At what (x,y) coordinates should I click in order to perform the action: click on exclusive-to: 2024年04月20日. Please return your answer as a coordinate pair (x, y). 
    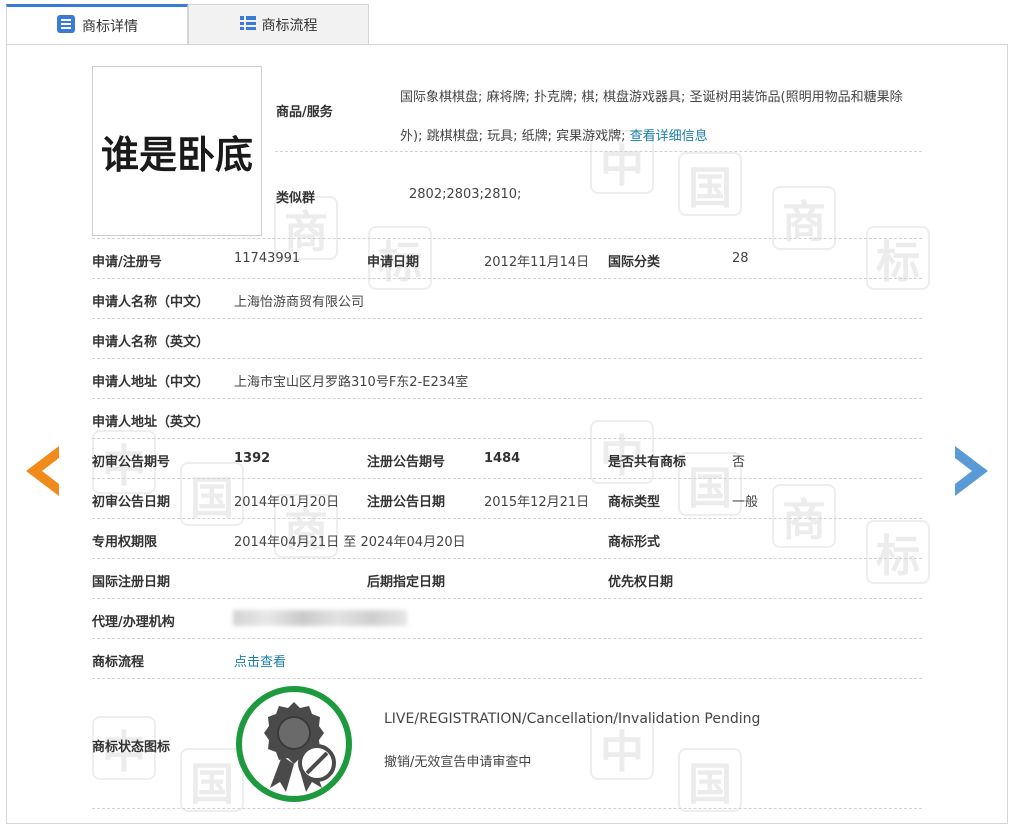
    Looking at the image, I should click on (413, 542).